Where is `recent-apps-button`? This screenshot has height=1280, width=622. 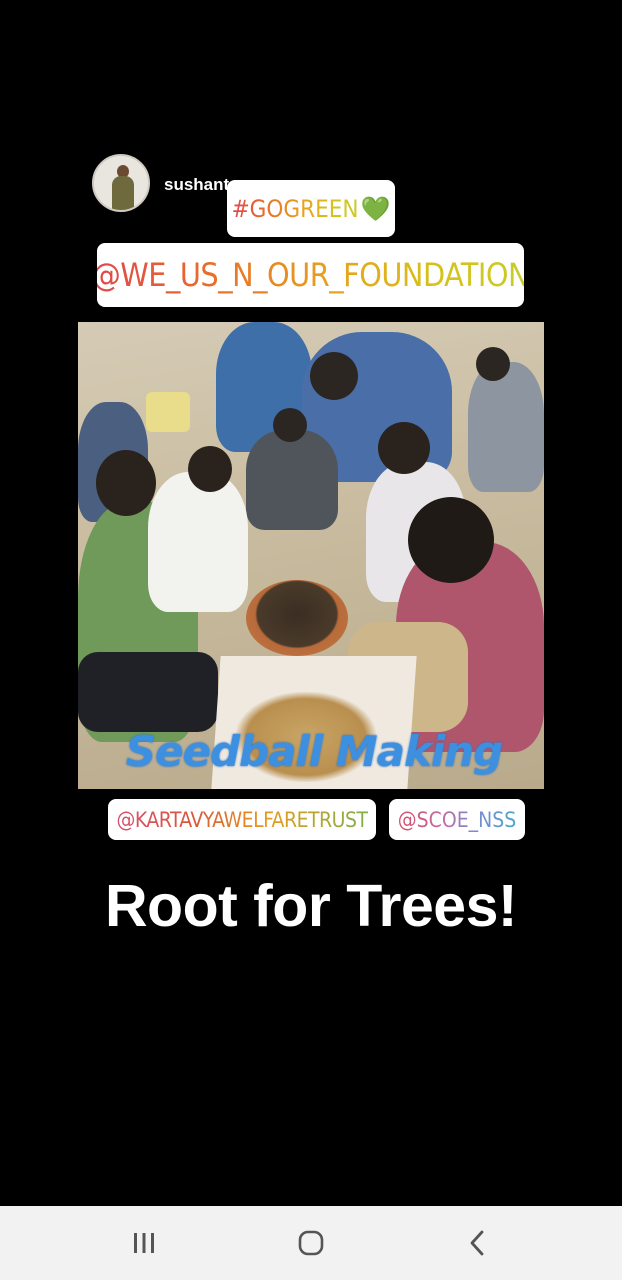 recent-apps-button is located at coordinates (144, 1243).